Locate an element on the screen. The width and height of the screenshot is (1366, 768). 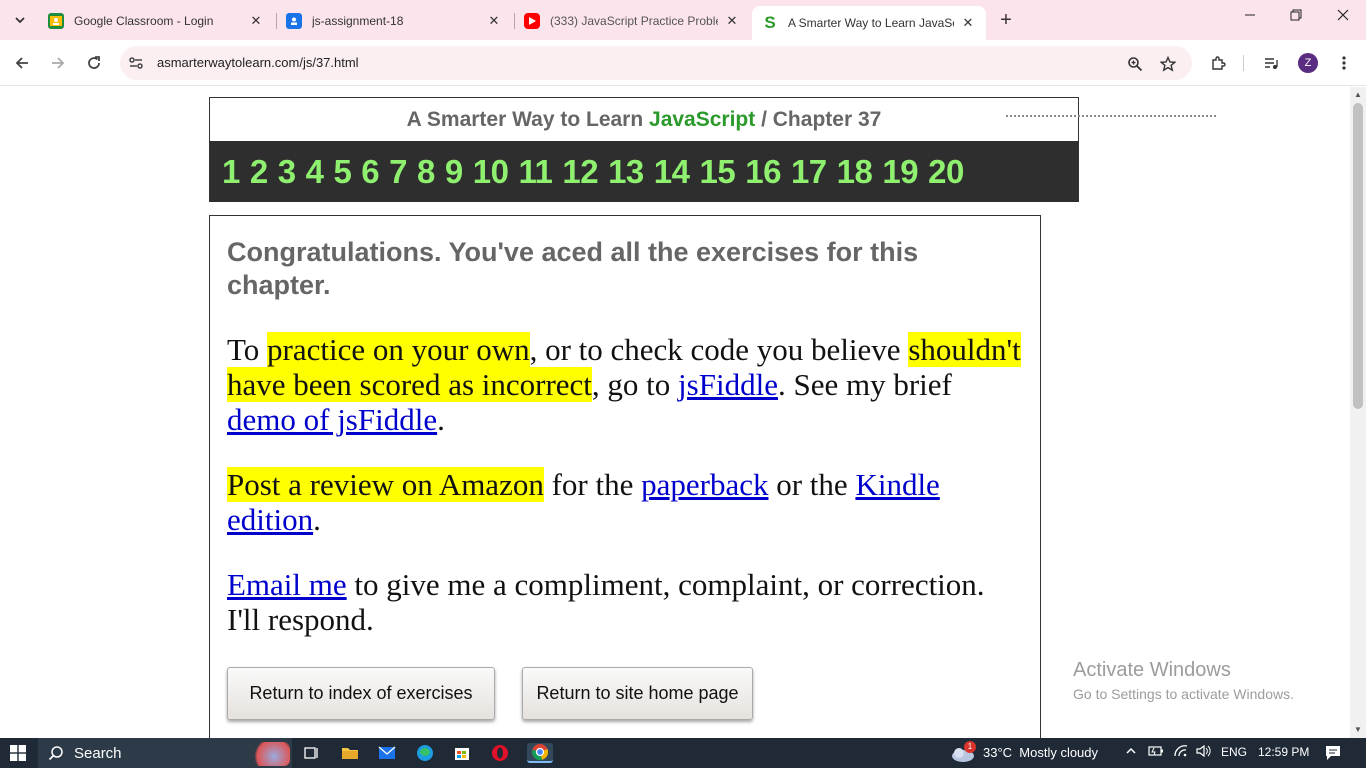
jsfiddle-demo-link: demo of jsFiddle is located at coordinates (332, 419).